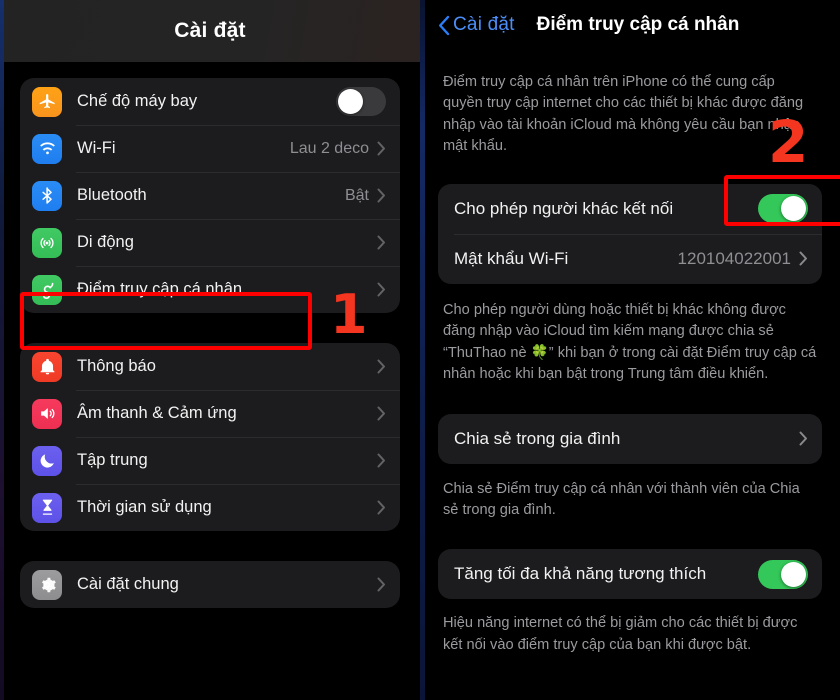  I want to click on max-compatibility-label: Tăng tối đa khả năng tương thích, so click(580, 574).